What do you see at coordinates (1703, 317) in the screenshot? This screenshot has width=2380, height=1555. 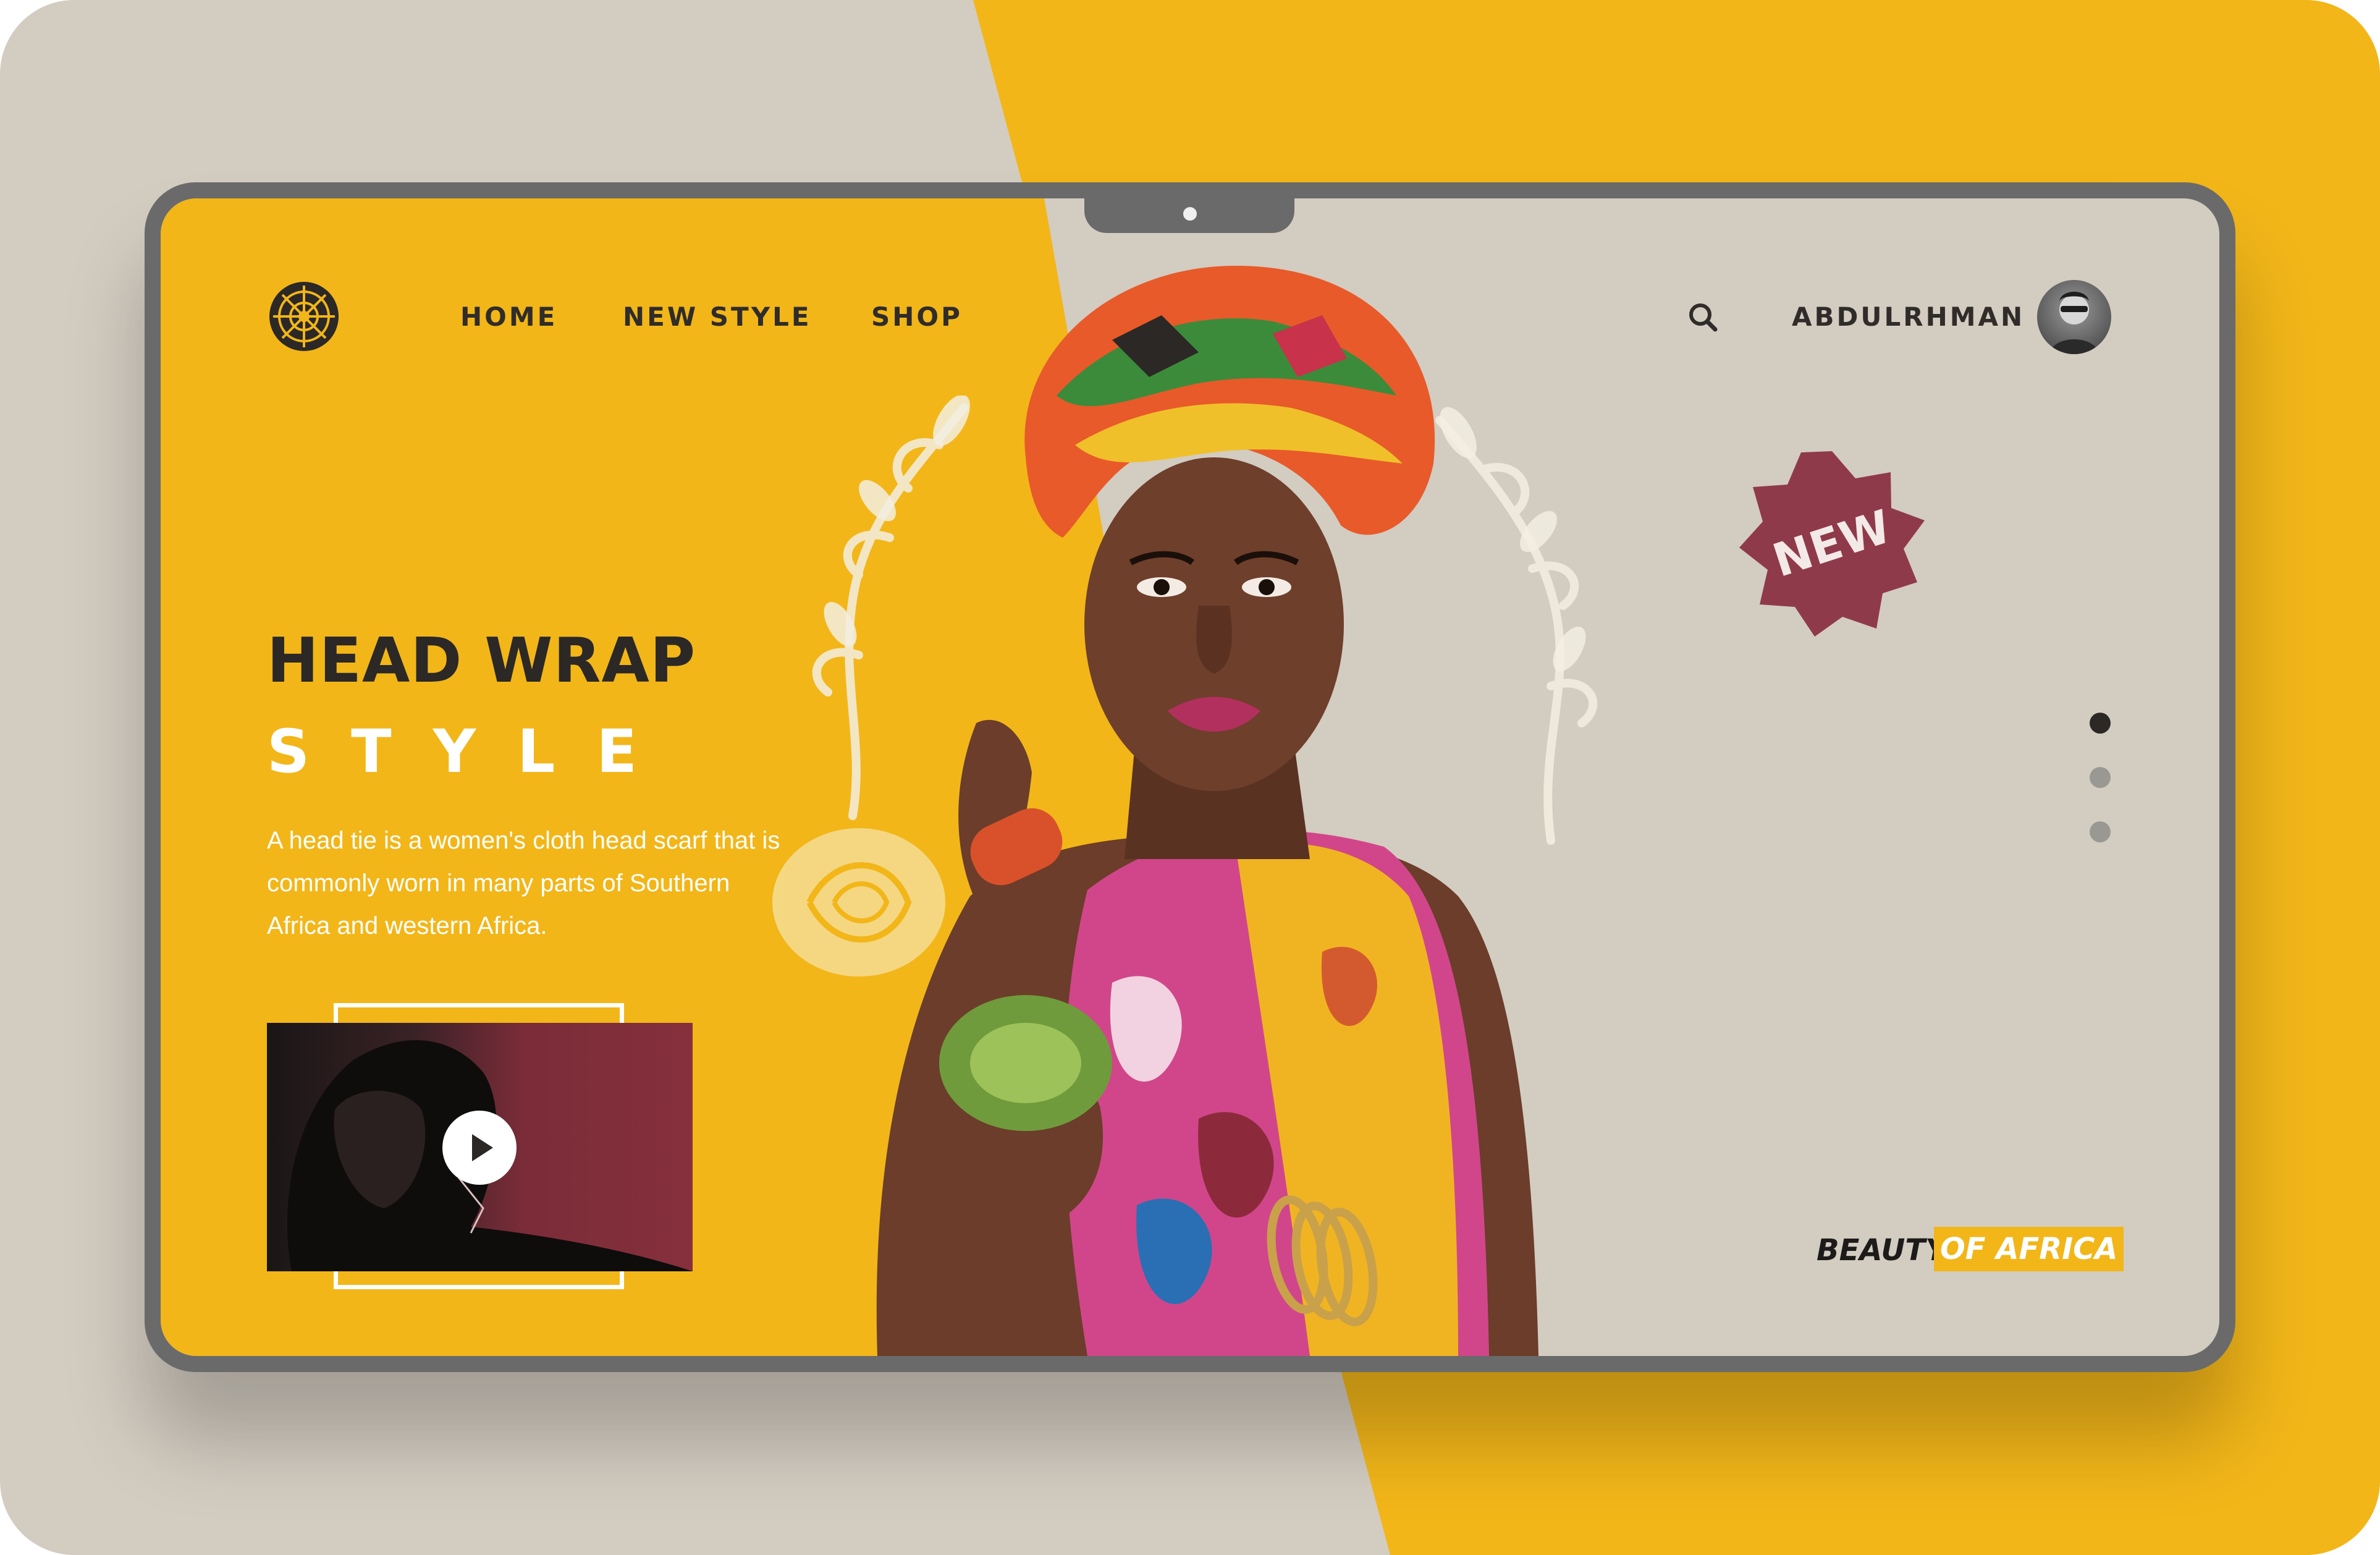 I see `search-icon` at bounding box center [1703, 317].